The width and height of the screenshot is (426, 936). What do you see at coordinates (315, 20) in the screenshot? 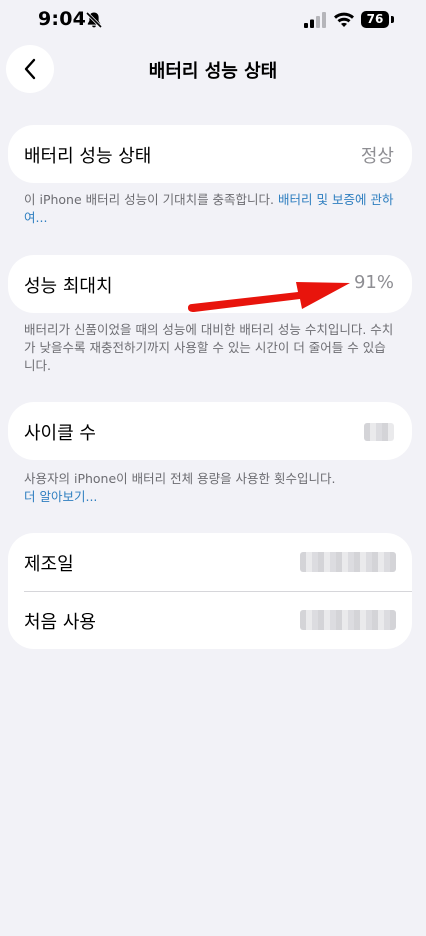
I see `cellular-signal-icon` at bounding box center [315, 20].